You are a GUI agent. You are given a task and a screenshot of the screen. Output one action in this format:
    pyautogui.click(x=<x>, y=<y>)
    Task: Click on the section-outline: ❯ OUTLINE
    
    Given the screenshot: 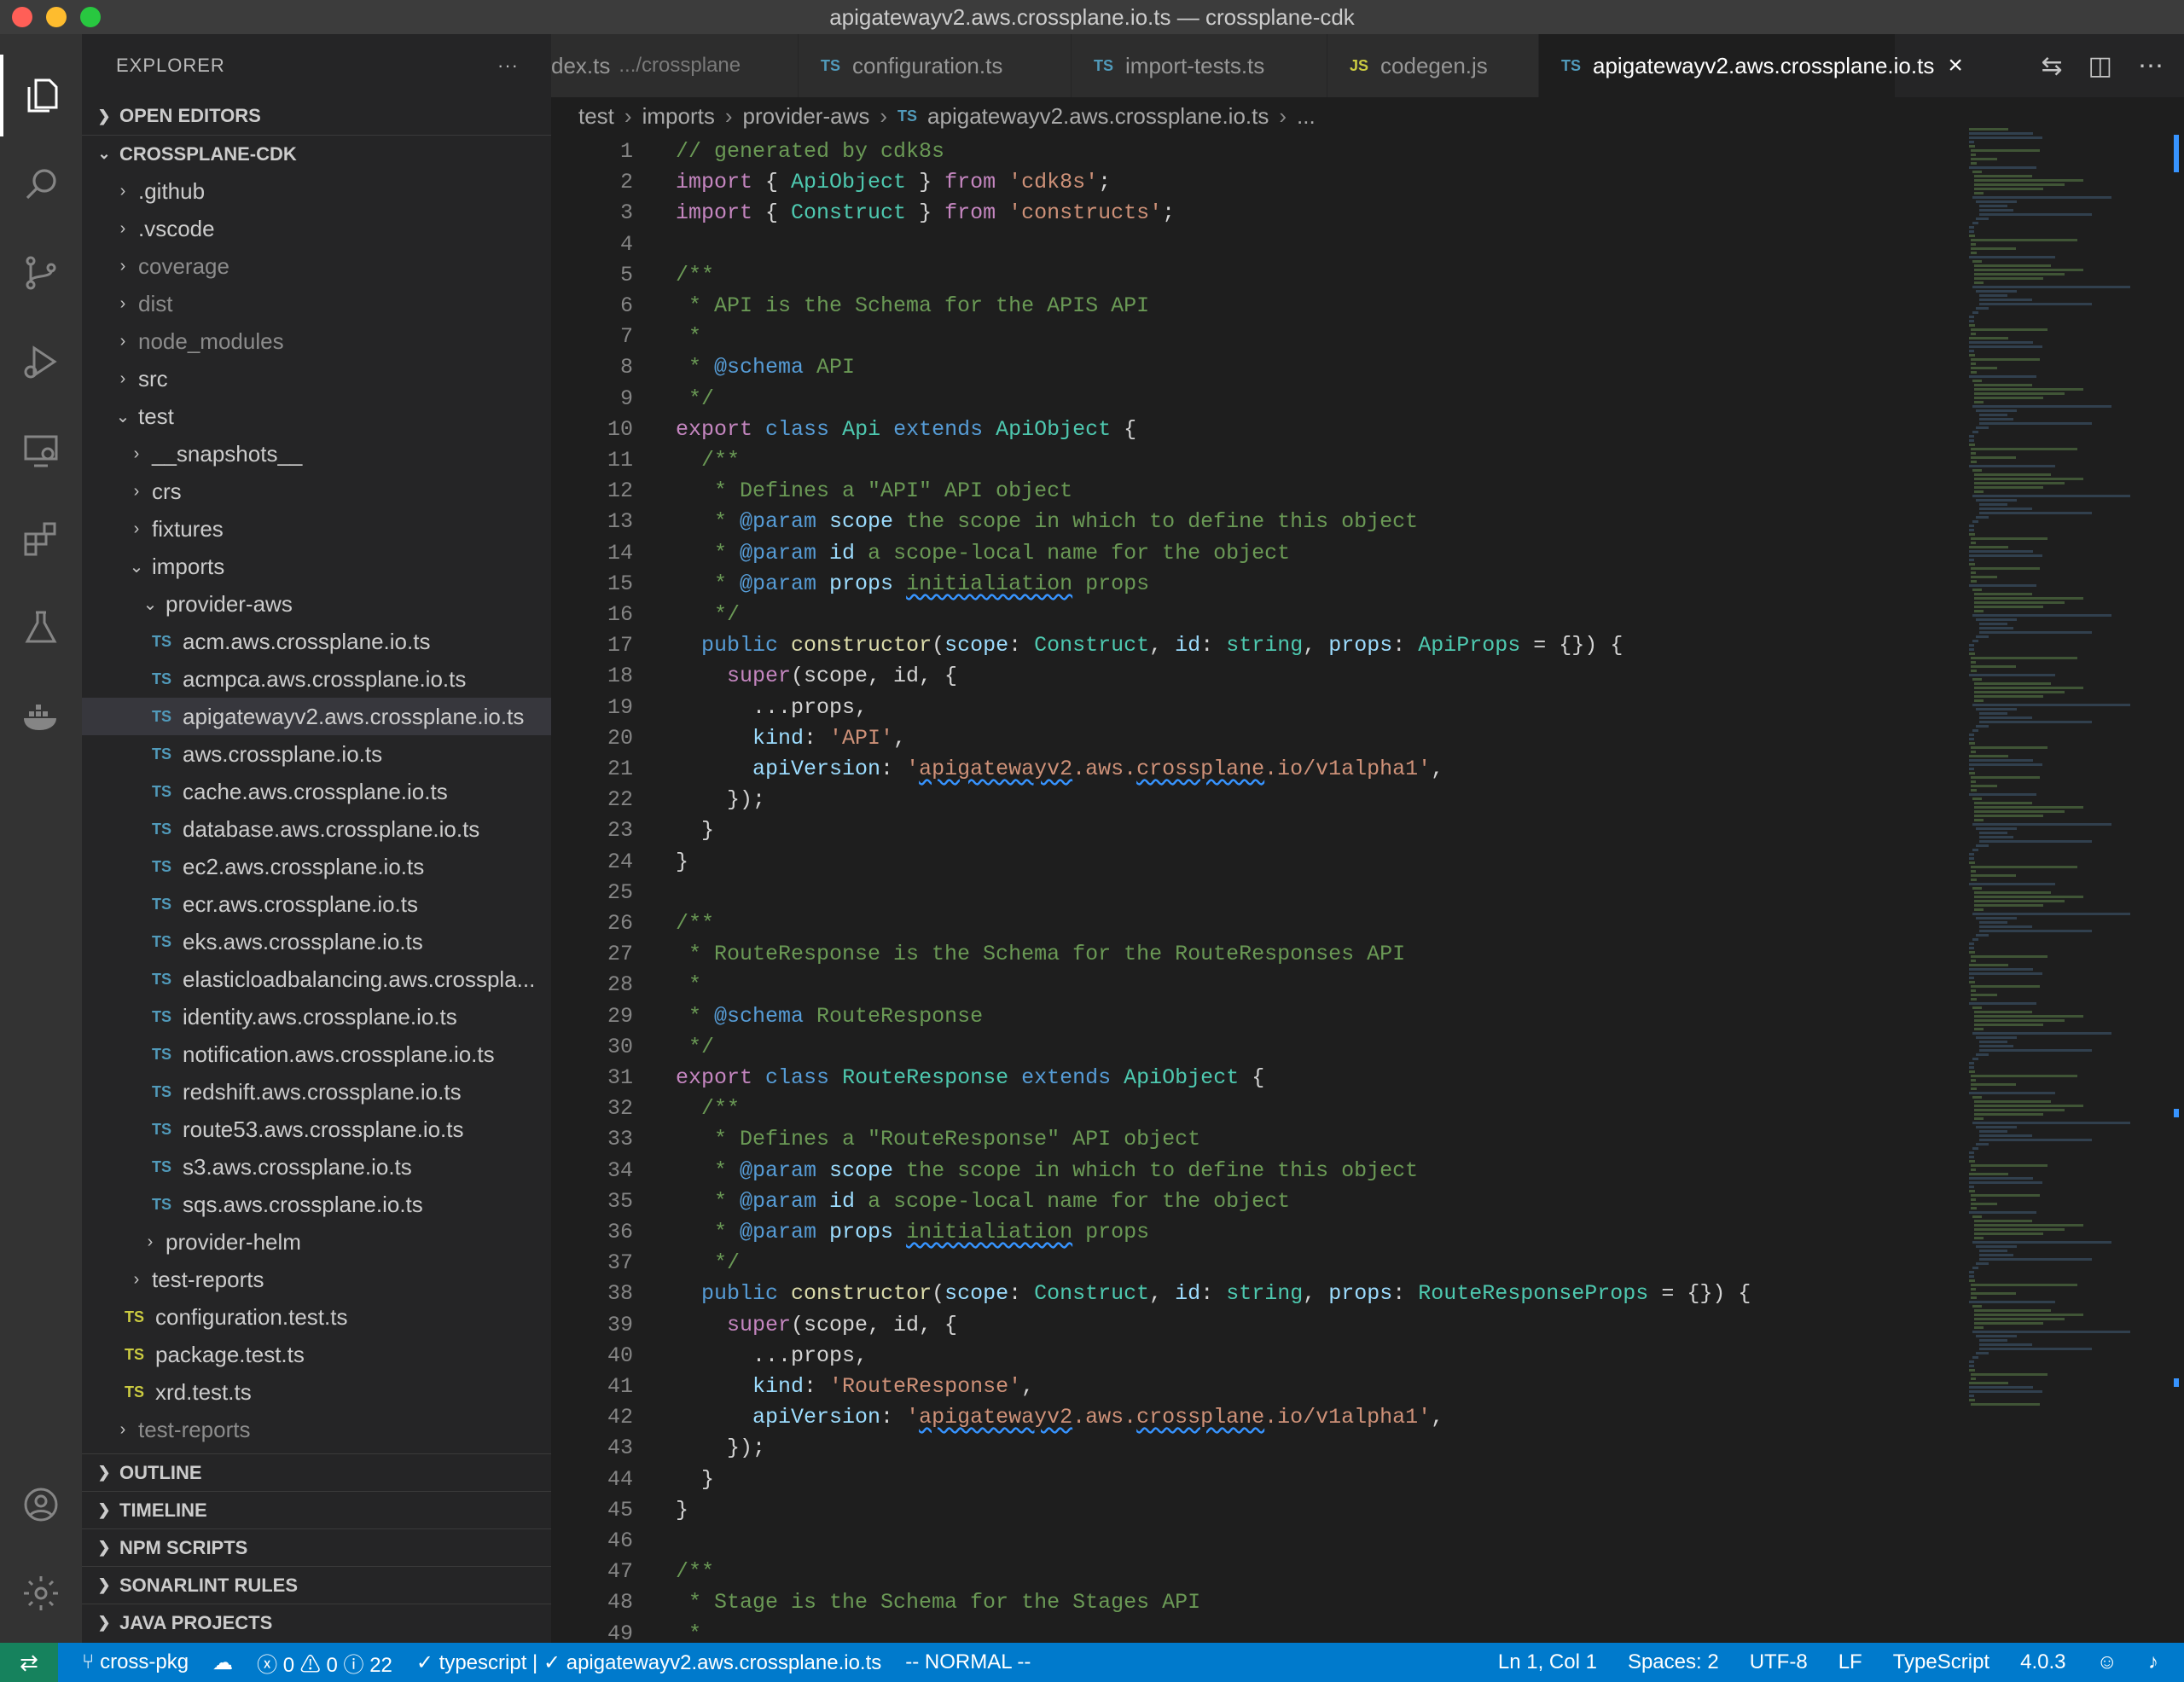 What is the action you would take?
    pyautogui.click(x=316, y=1472)
    